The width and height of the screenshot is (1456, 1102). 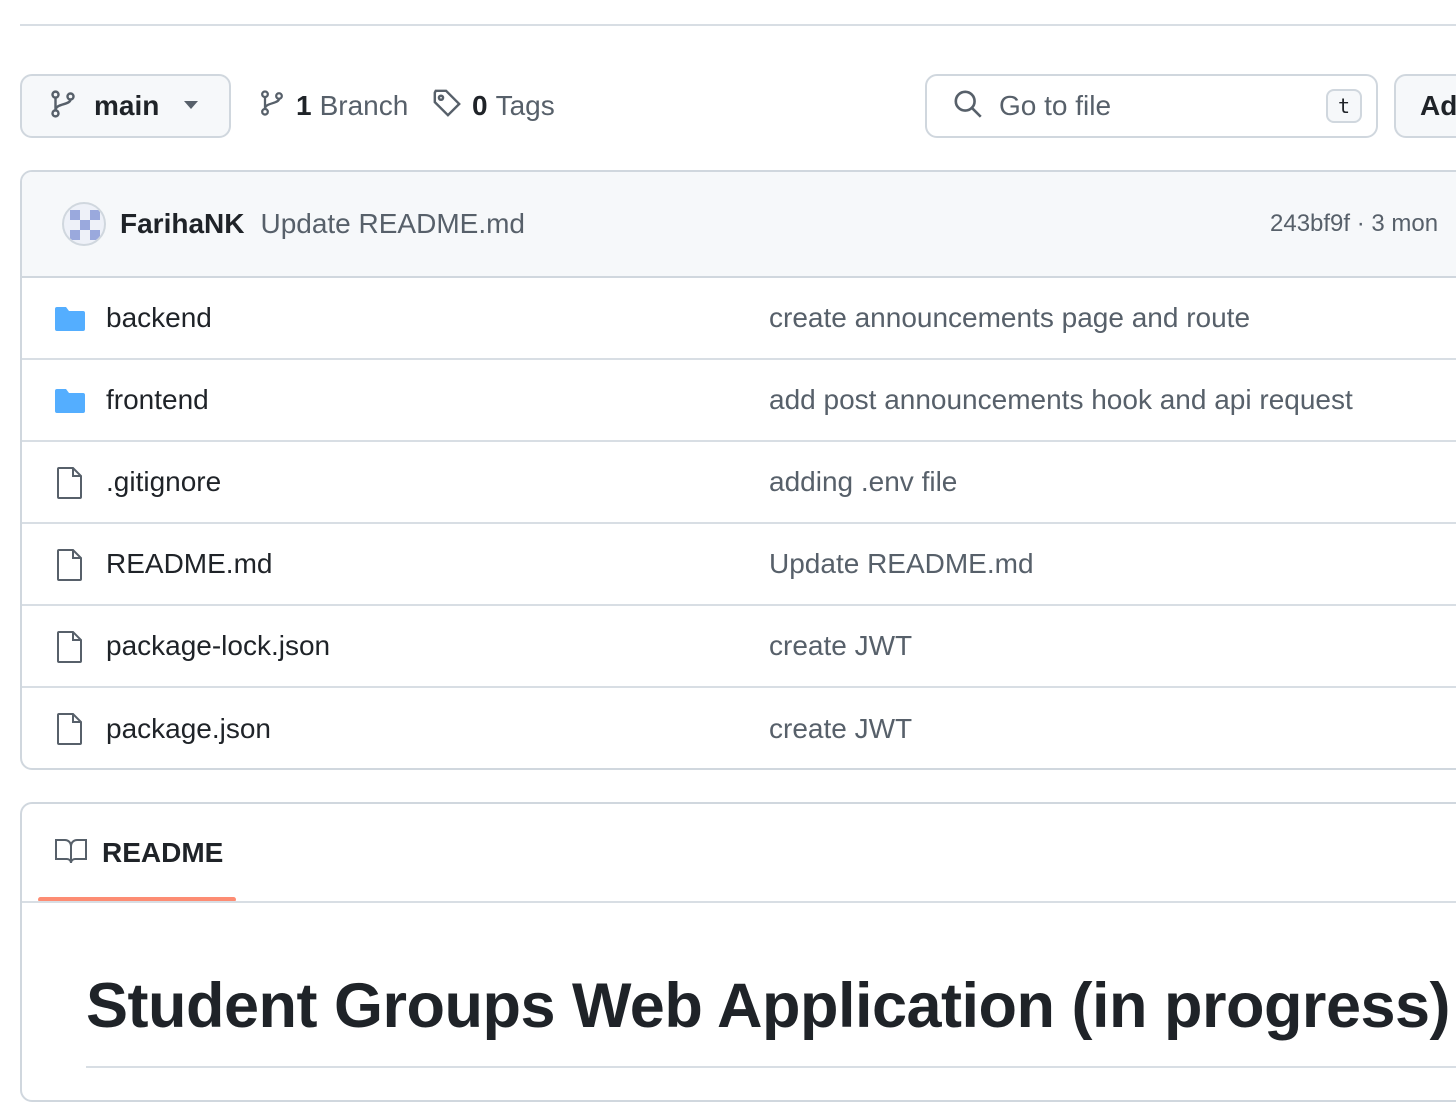 What do you see at coordinates (1055, 105) in the screenshot?
I see `go-to-file-placeholder: Go to file` at bounding box center [1055, 105].